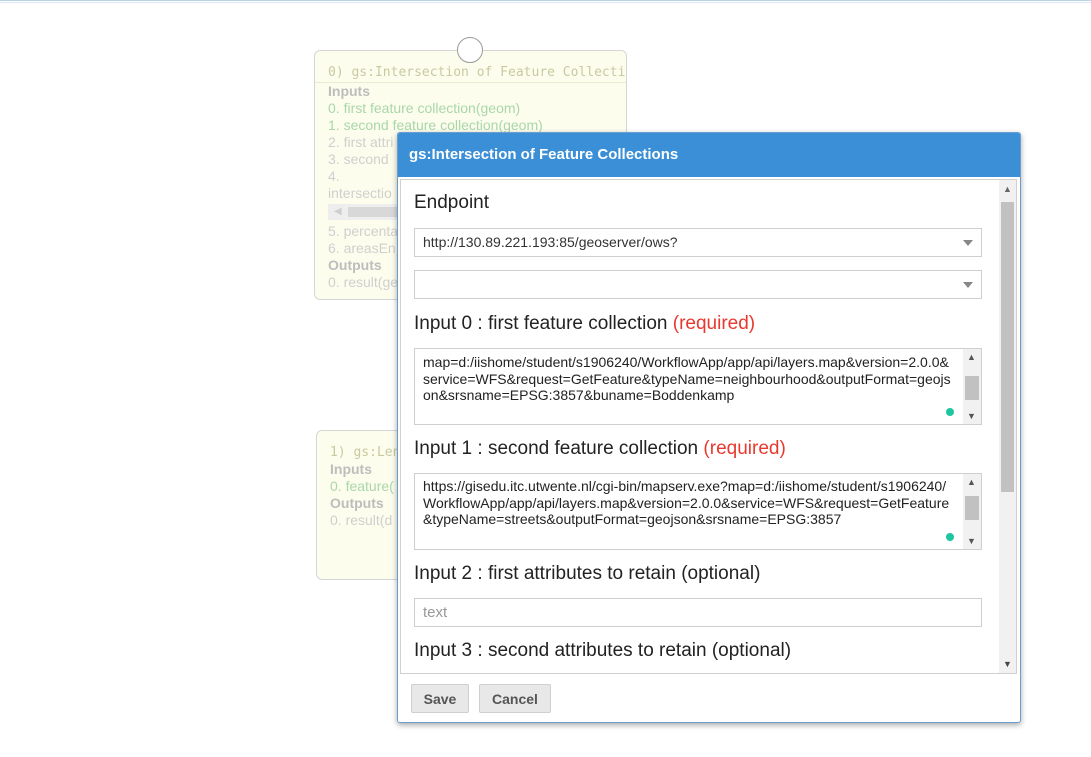  What do you see at coordinates (698, 242) in the screenshot?
I see `endpoint-select: http://130.89.221.193:85/geoserver/ows?` at bounding box center [698, 242].